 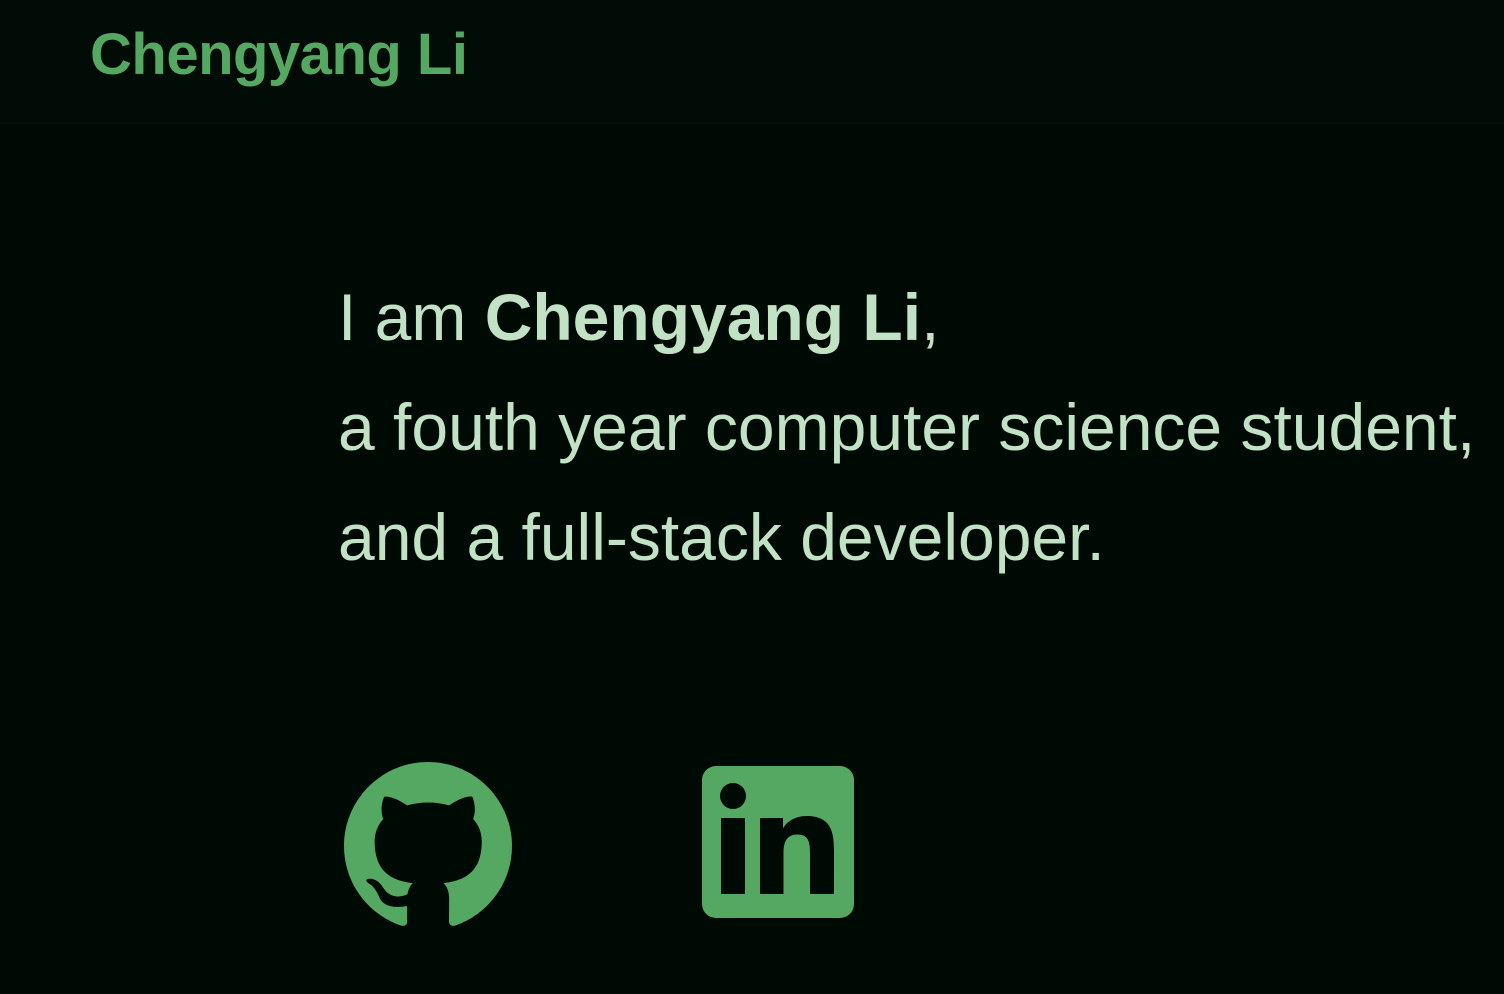 I want to click on github-link, so click(x=428, y=846).